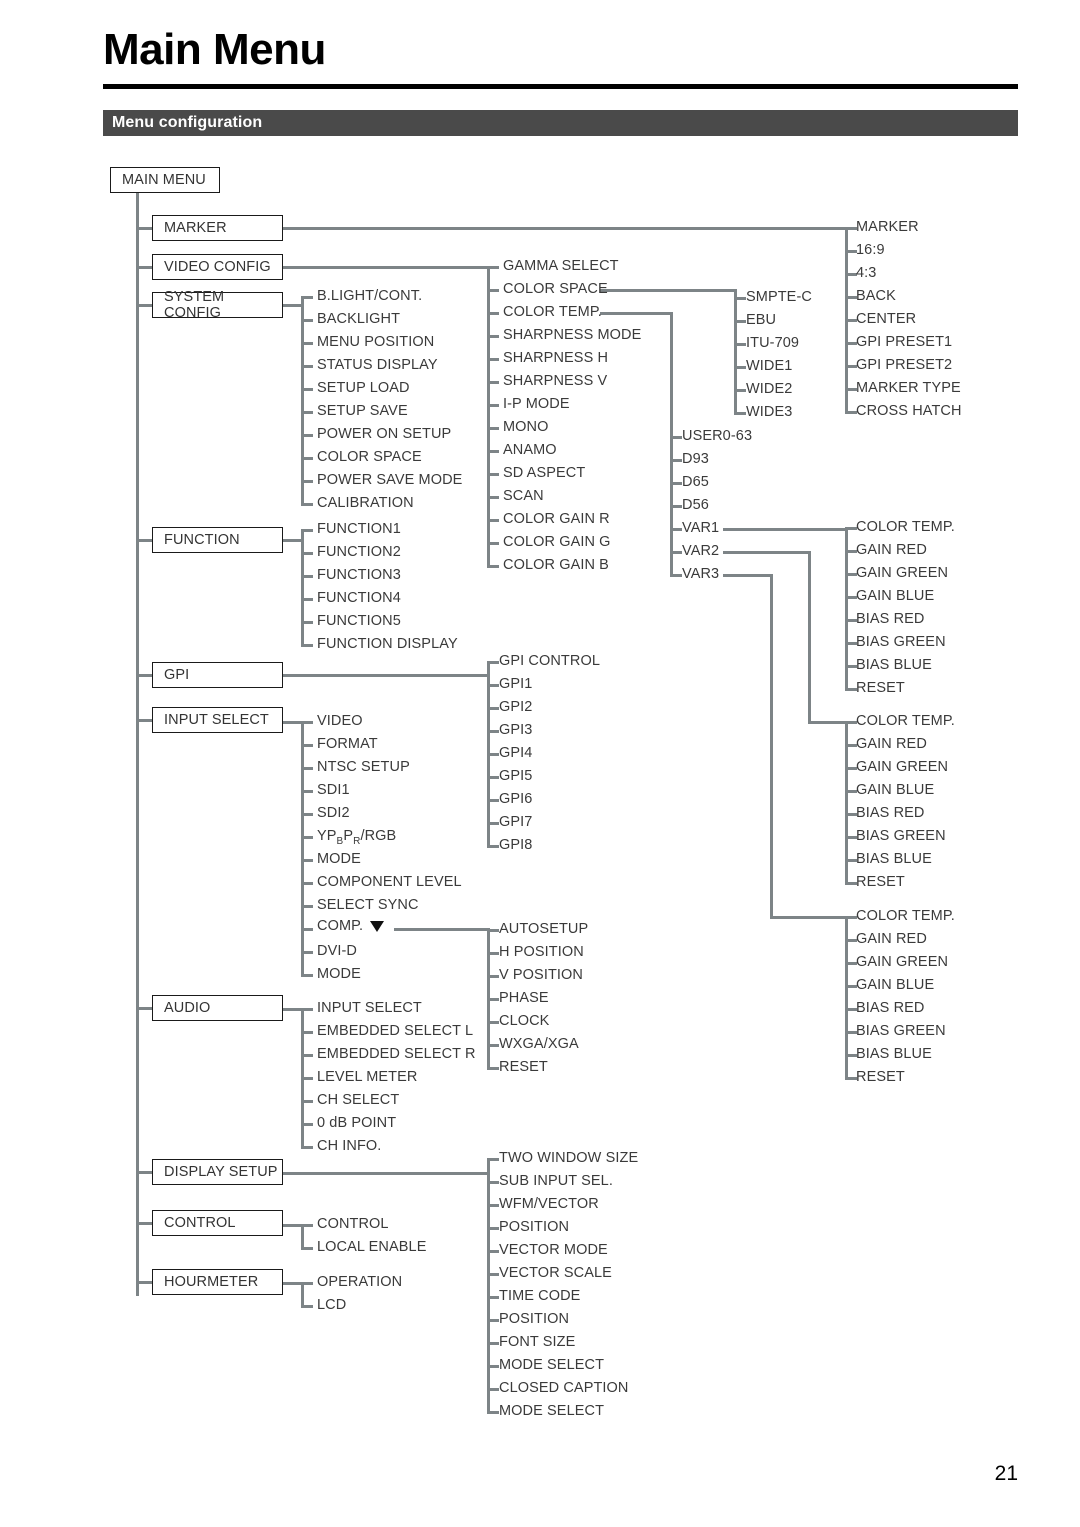 The height and width of the screenshot is (1527, 1080). I want to click on video-config-item-3: SHARPNESS MODE, so click(572, 335).